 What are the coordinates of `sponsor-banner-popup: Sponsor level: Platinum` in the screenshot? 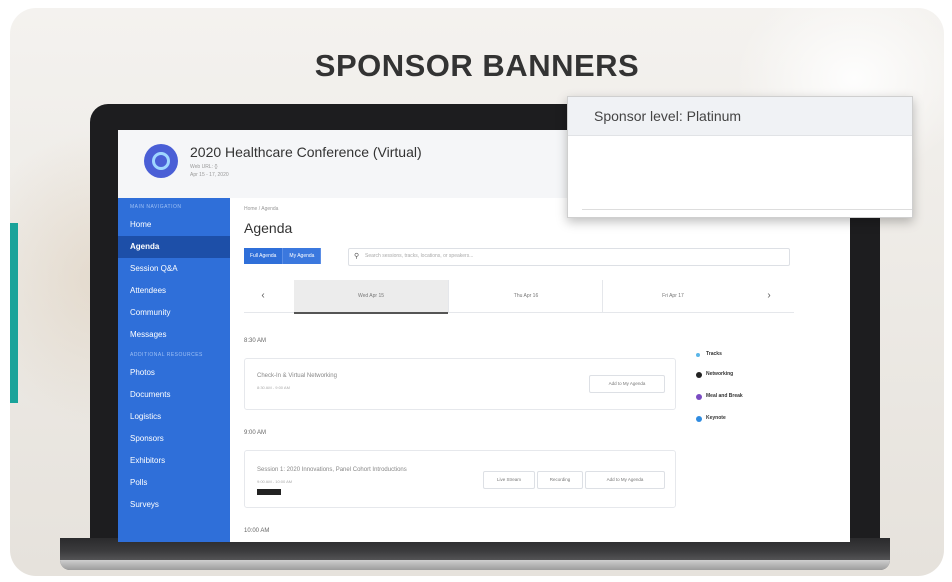 It's located at (740, 157).